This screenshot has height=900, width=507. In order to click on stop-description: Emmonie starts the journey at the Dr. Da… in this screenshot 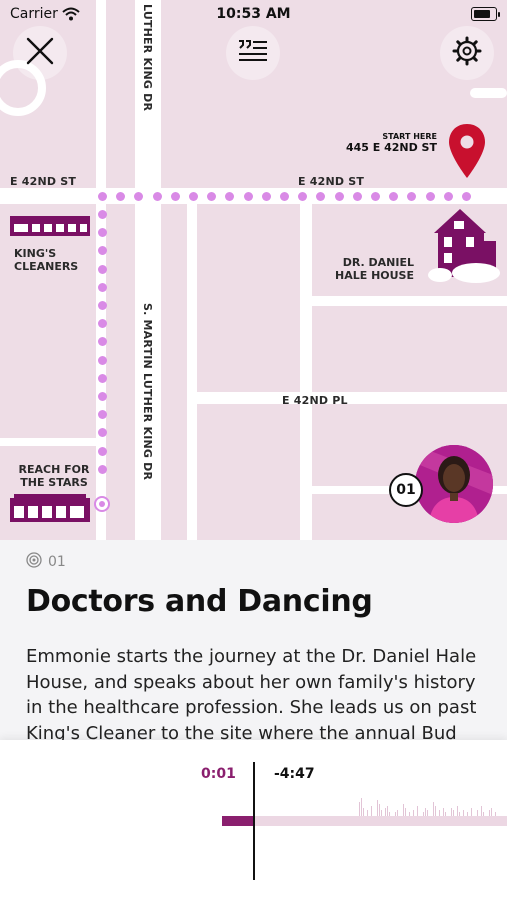, I will do `click(251, 693)`.